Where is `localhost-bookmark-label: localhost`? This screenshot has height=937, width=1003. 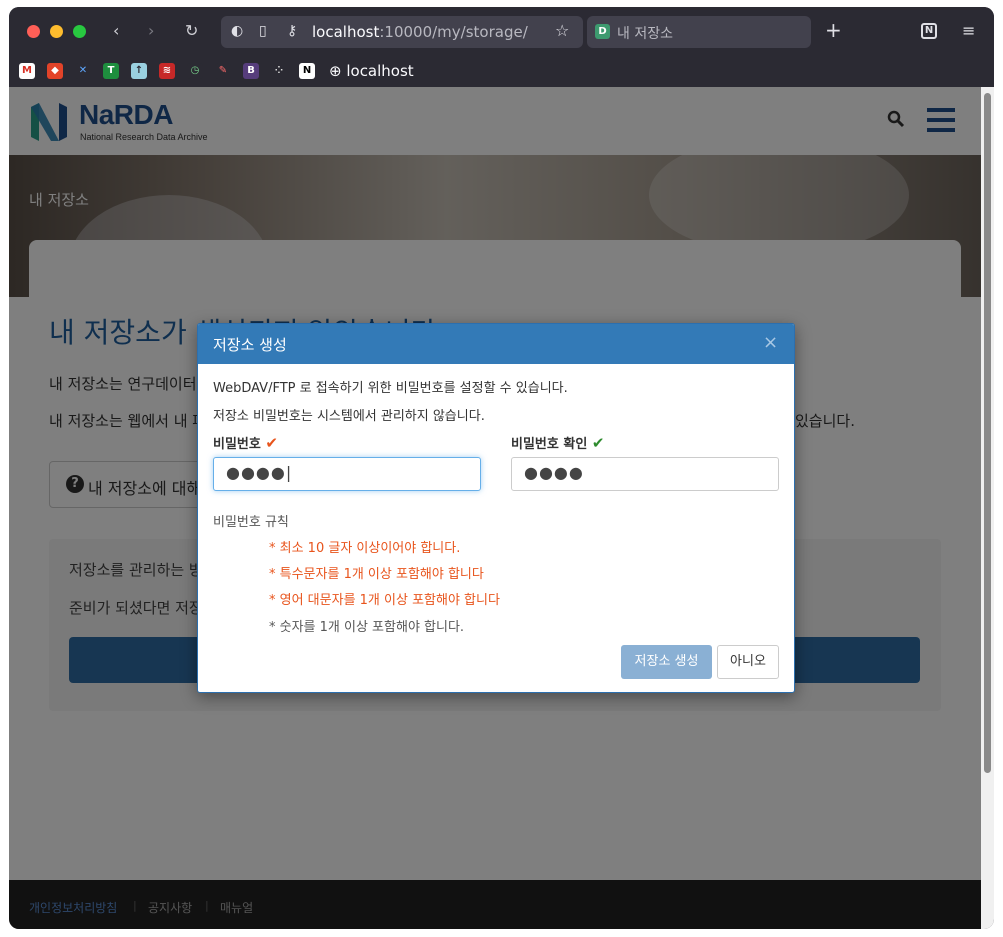 localhost-bookmark-label: localhost is located at coordinates (380, 71).